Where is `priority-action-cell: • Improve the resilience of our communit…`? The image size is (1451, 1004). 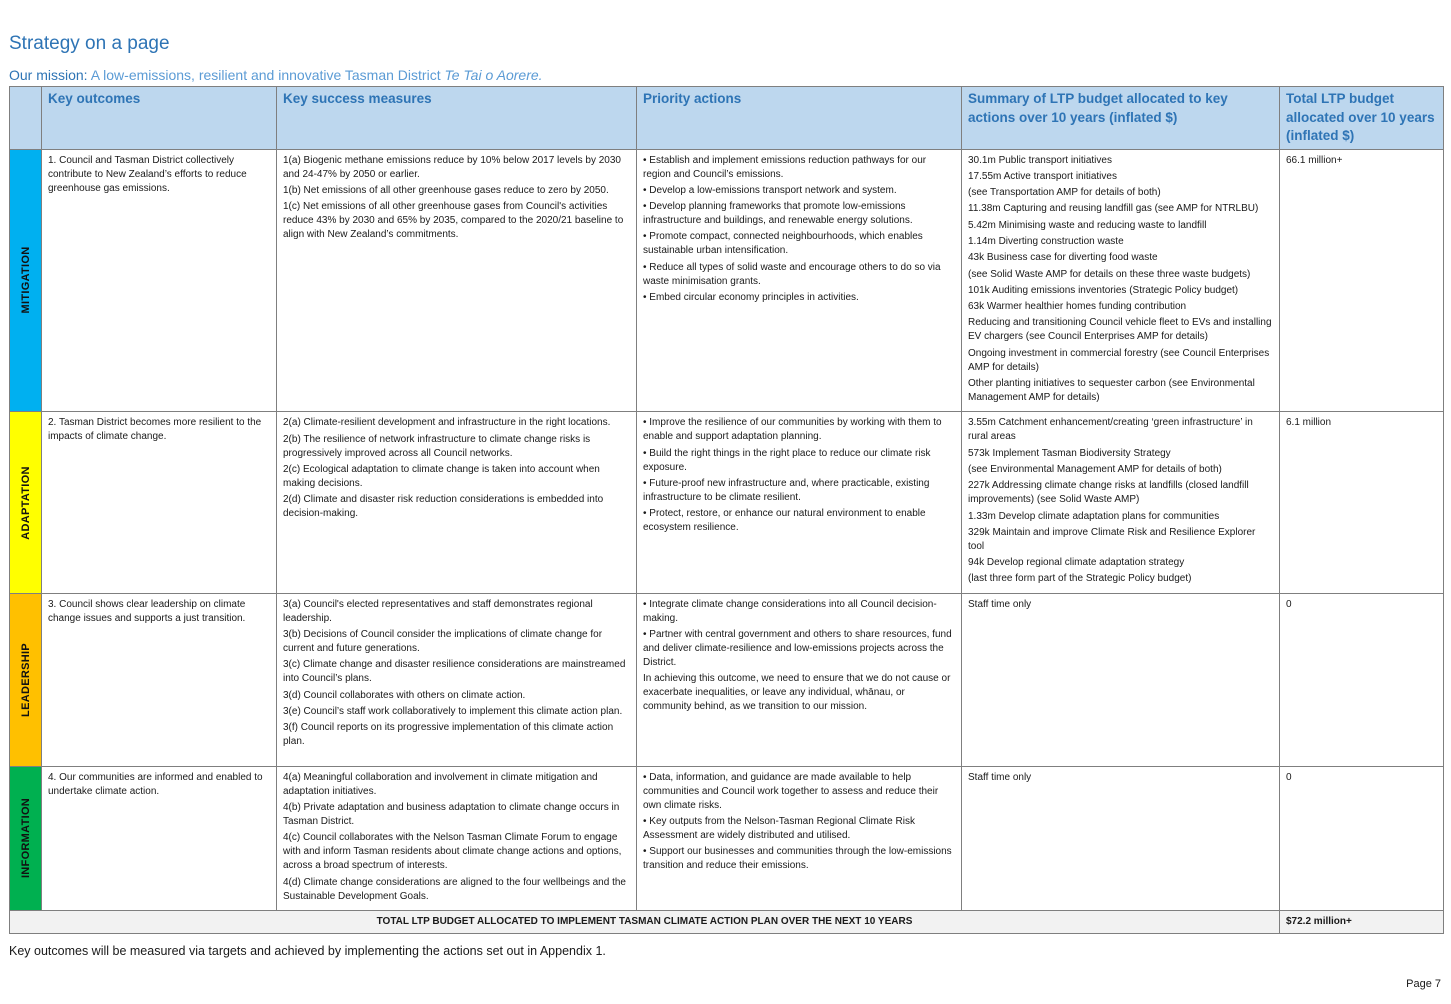 priority-action-cell: • Improve the resilience of our communit… is located at coordinates (799, 502).